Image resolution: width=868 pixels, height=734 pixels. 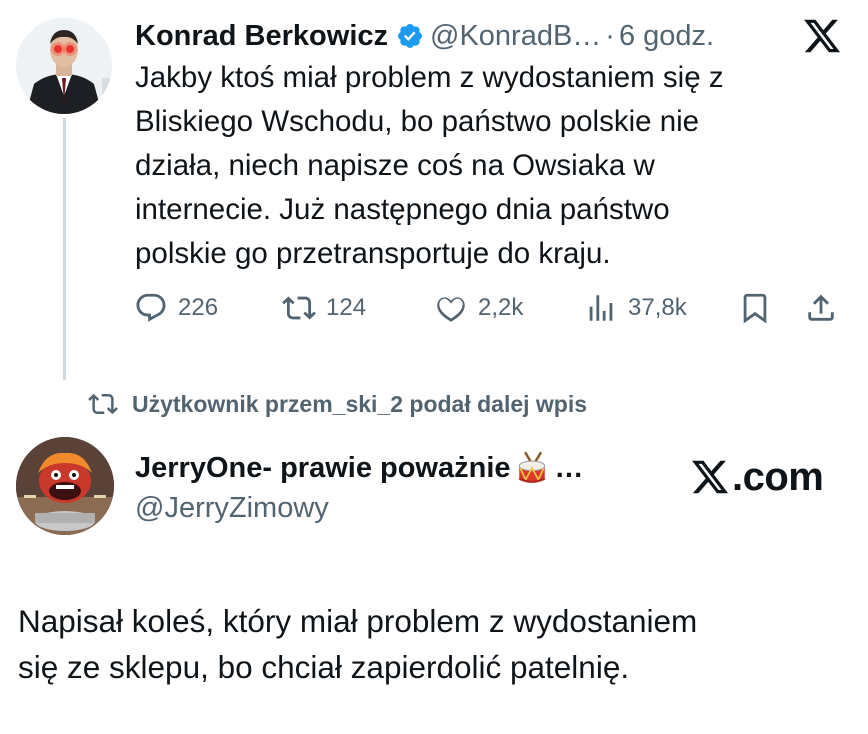 I want to click on bookmark-button, so click(x=755, y=308).